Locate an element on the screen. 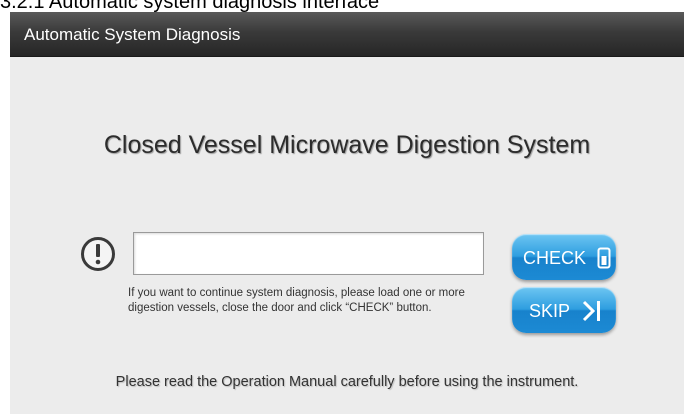 This screenshot has width=689, height=414. diagnosis-status-field is located at coordinates (308, 253).